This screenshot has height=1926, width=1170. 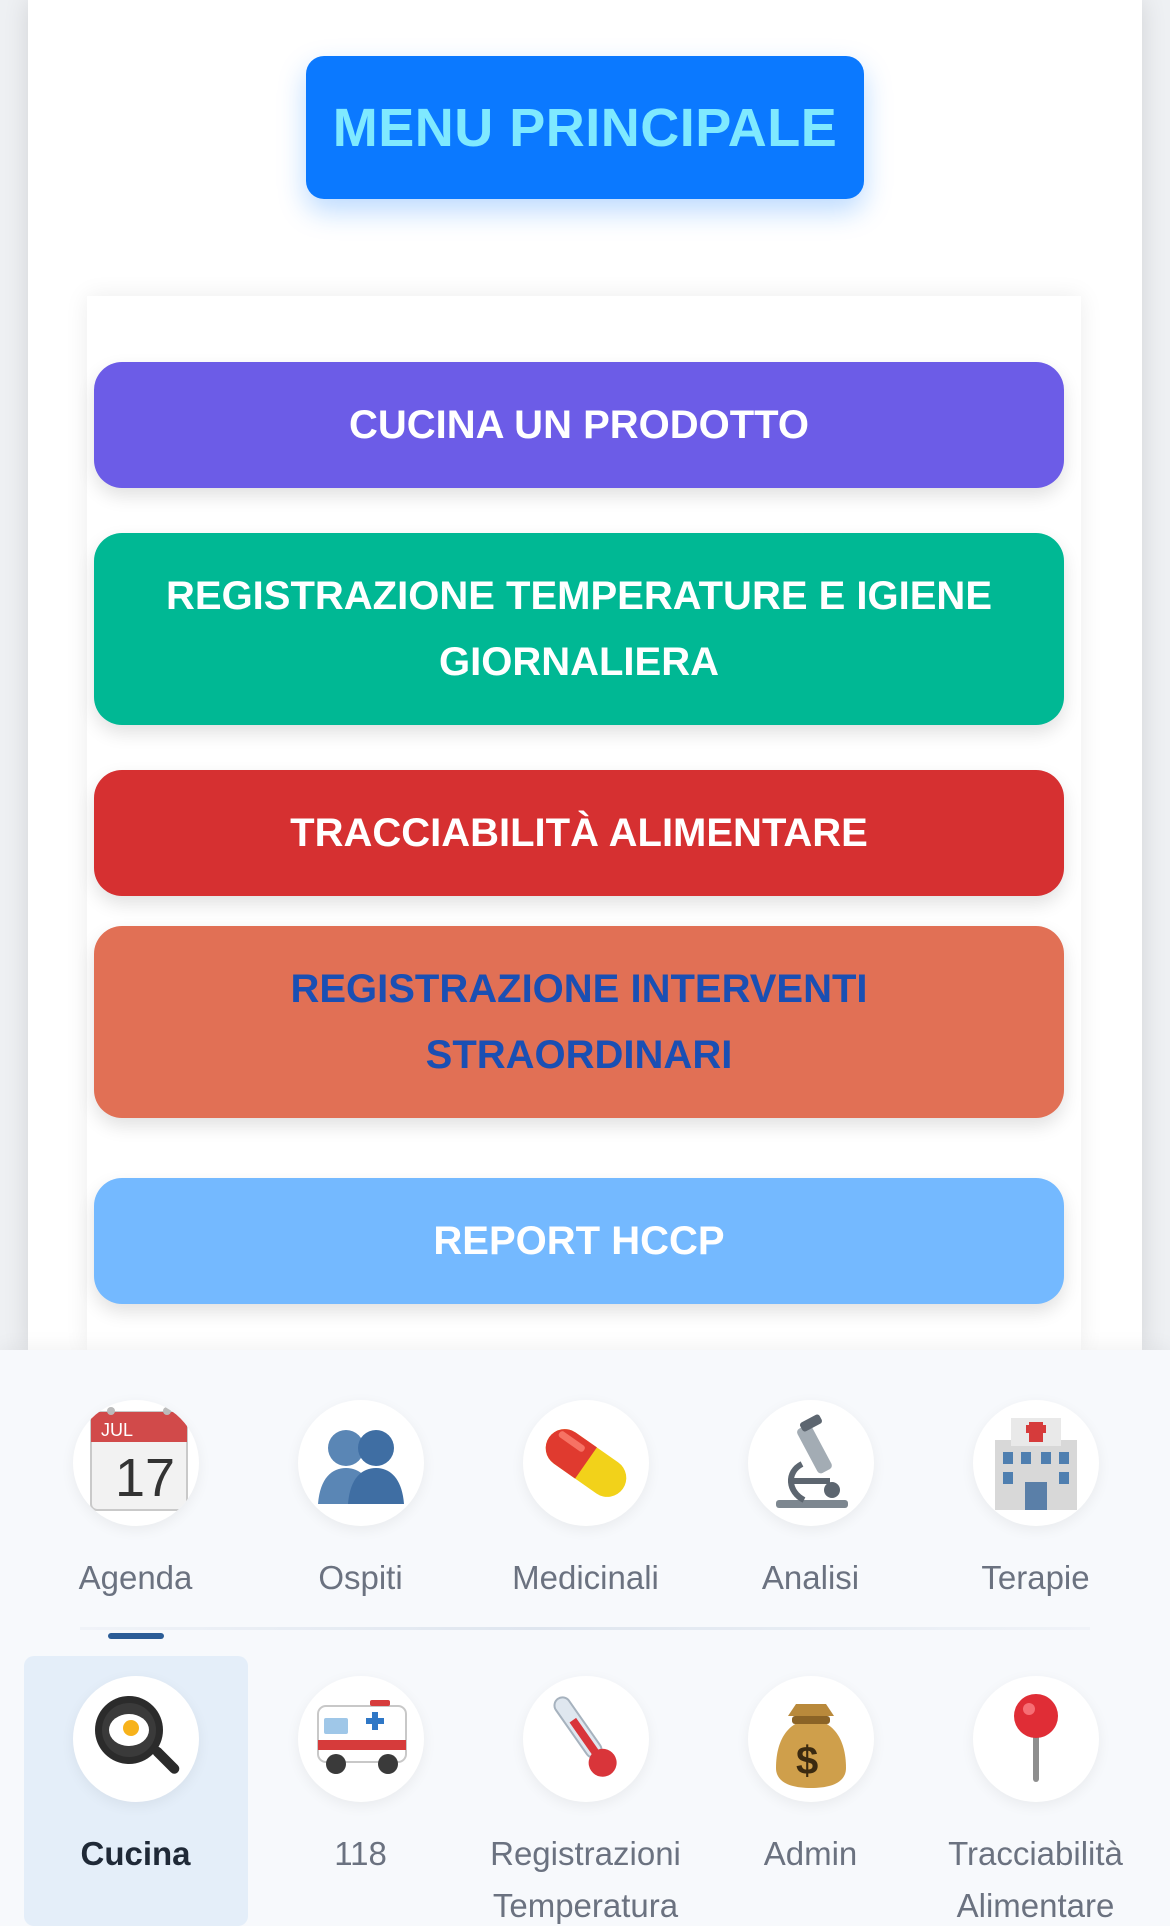 I want to click on food-traceability-button: TRACCIABILITÀ ALIMENTARE, so click(x=579, y=833).